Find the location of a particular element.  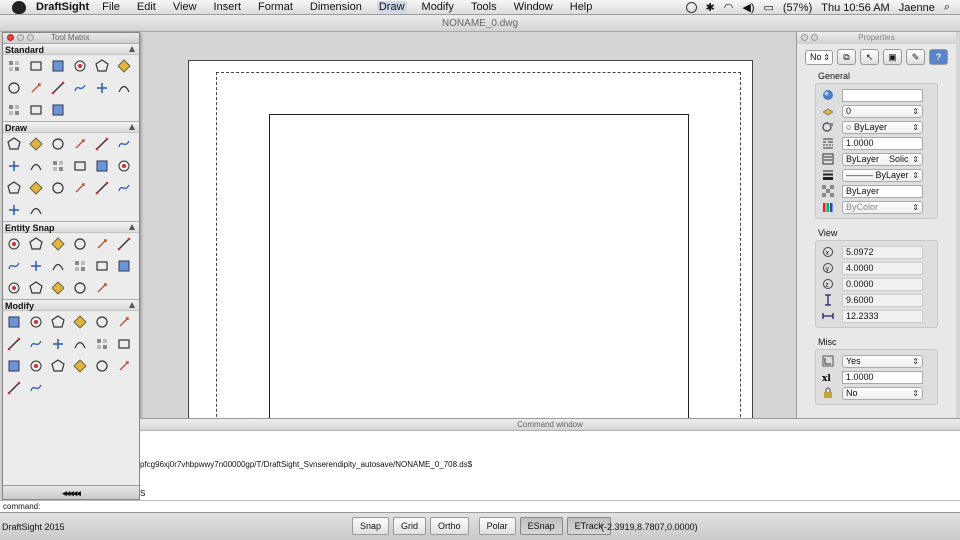

section-draw-header: Draw is located at coordinates (71, 127).